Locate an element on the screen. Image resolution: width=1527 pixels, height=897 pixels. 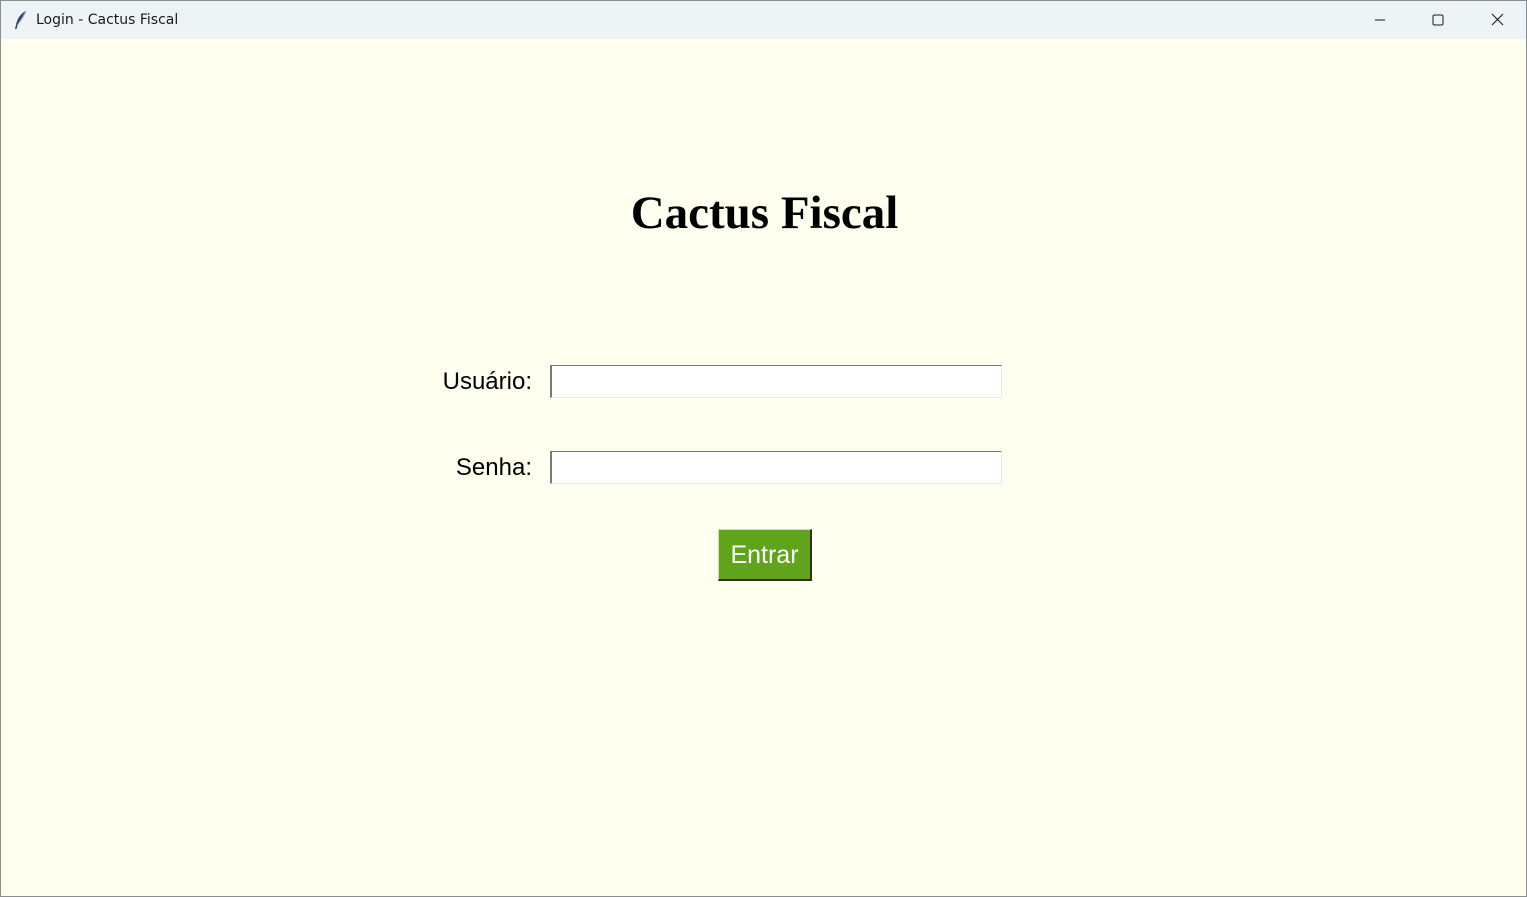
password-field is located at coordinates (776, 467).